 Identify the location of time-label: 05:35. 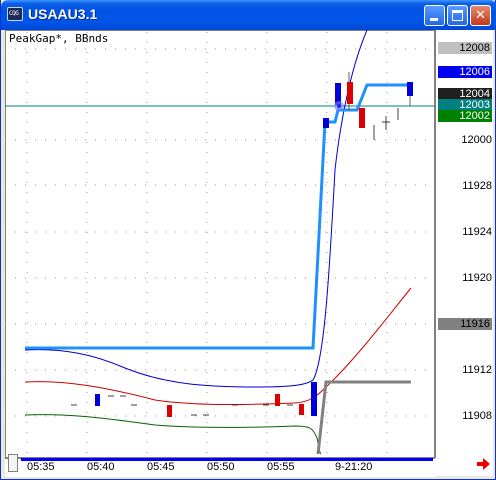
(41, 467).